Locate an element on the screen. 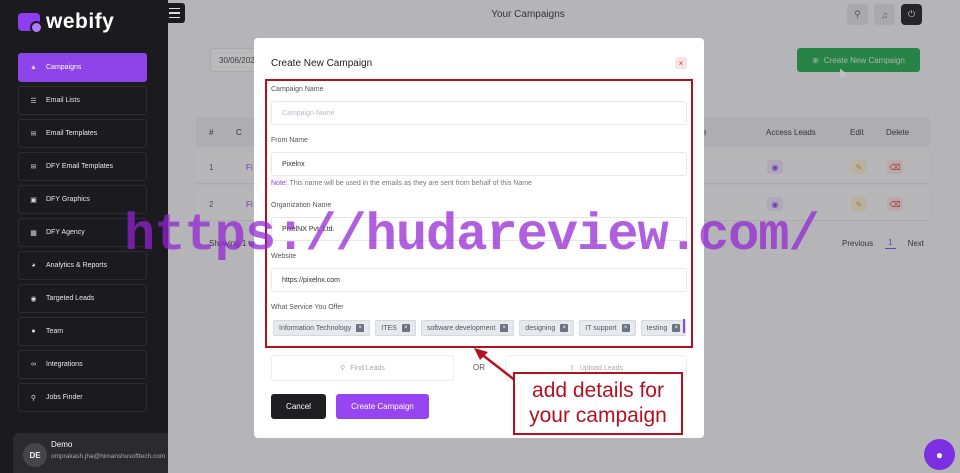 Image resolution: width=960 pixels, height=473 pixels. sidebar-item-dfy-email-templates: ✉ DFY Email Templates is located at coordinates (82, 166).